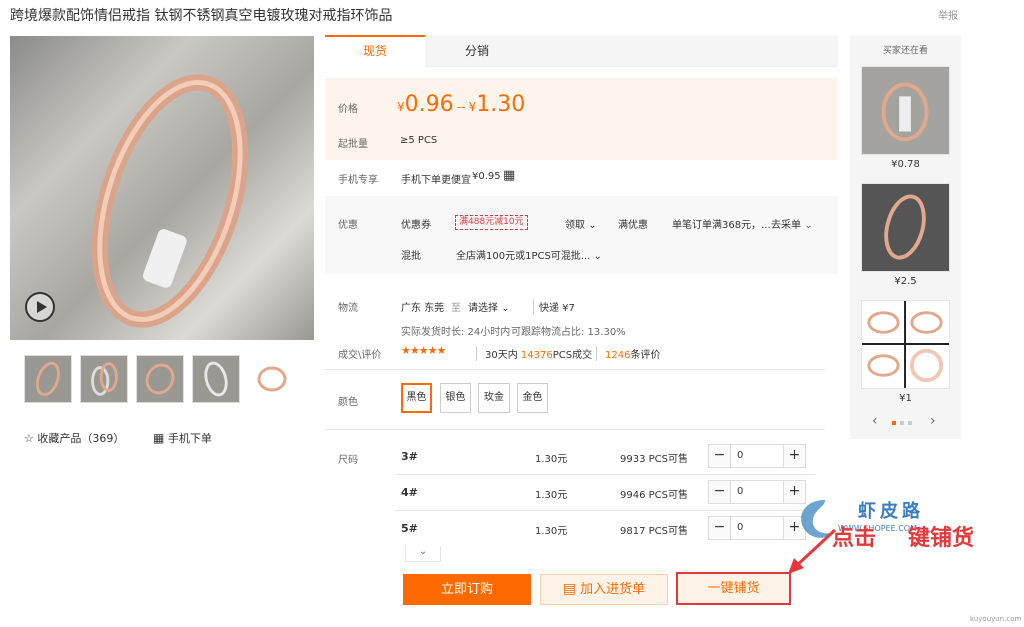 Image resolution: width=1024 pixels, height=627 pixels. What do you see at coordinates (491, 222) in the screenshot?
I see `coupon-tag: 满488元减10元` at bounding box center [491, 222].